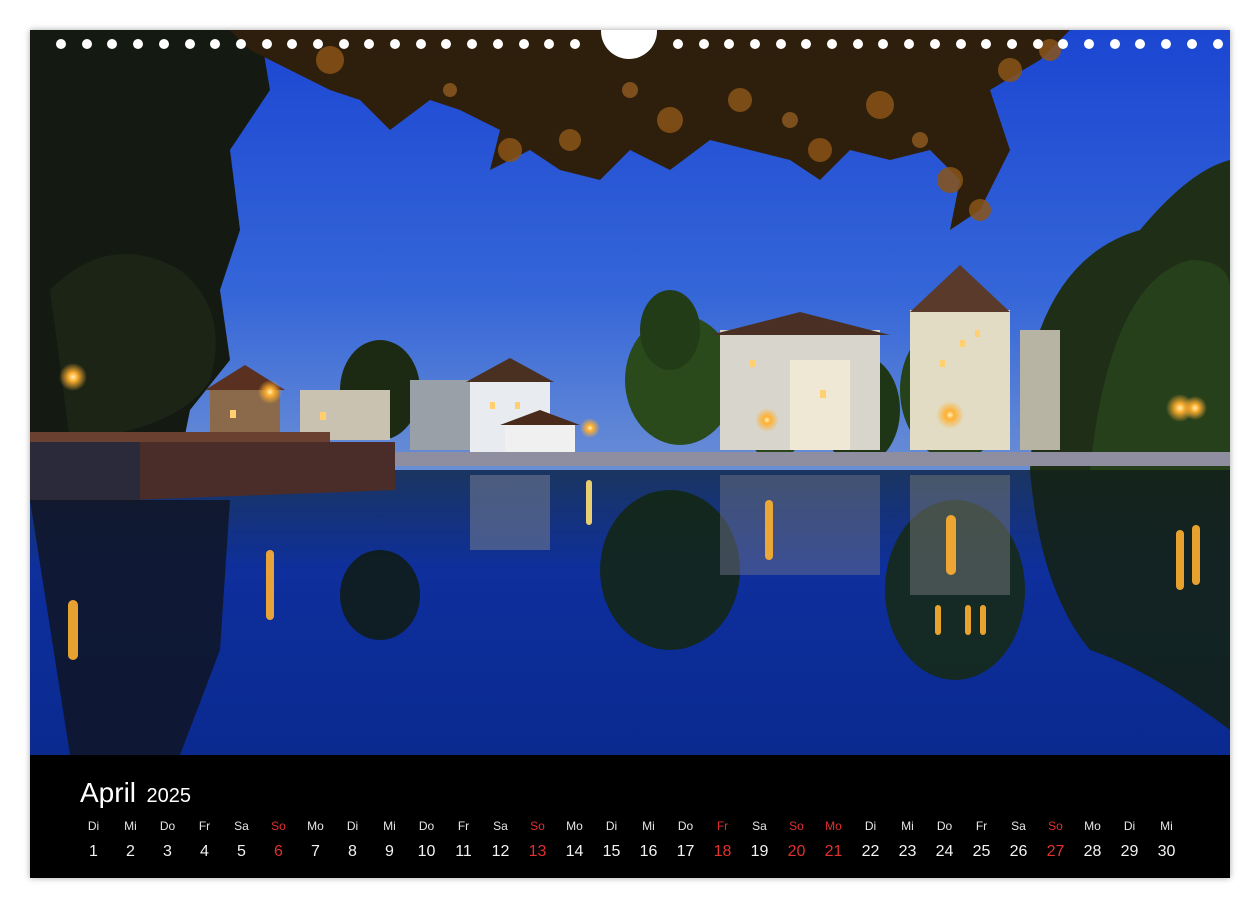 The image size is (1260, 908). I want to click on day-cell: Di 29, so click(1129, 840).